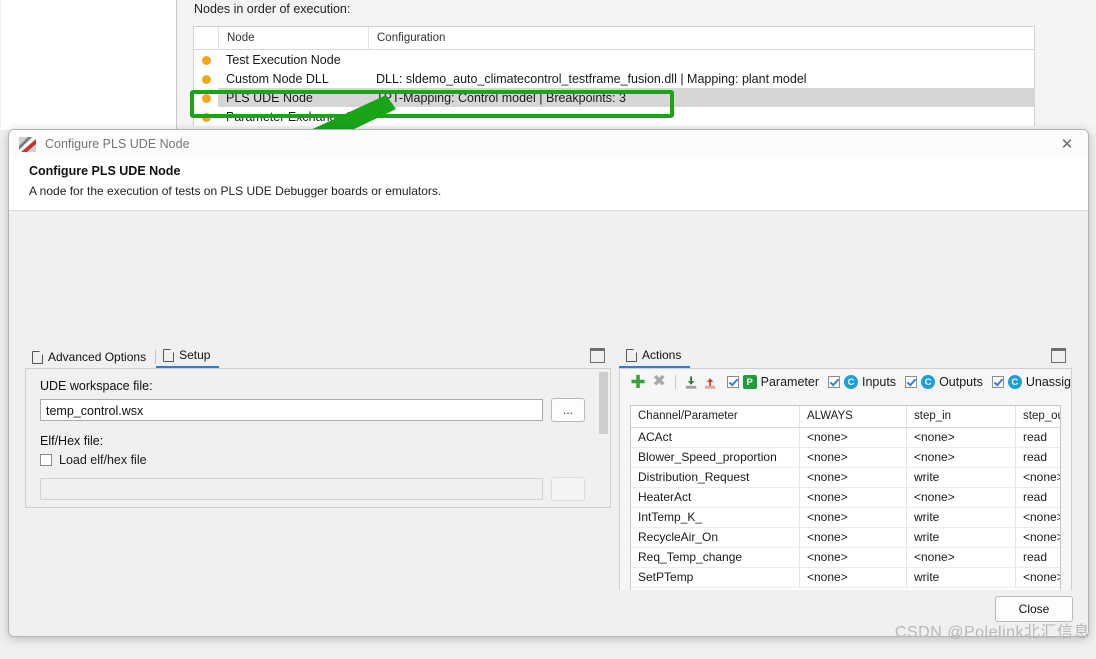 The image size is (1096, 659). What do you see at coordinates (638, 382) in the screenshot?
I see `add-action-icon: ✚` at bounding box center [638, 382].